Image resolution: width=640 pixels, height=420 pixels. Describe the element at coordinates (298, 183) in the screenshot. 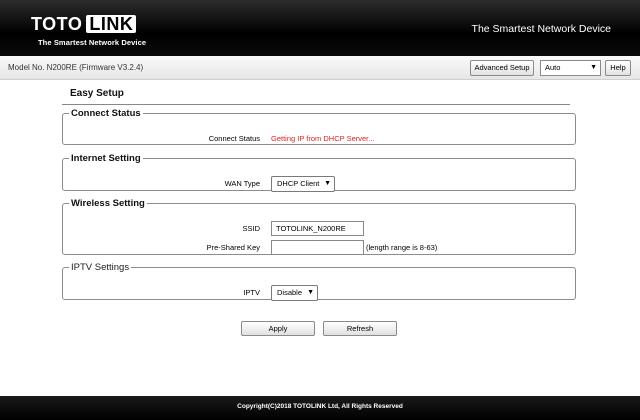

I see `wan-type-select-value: DHCP Client` at that location.